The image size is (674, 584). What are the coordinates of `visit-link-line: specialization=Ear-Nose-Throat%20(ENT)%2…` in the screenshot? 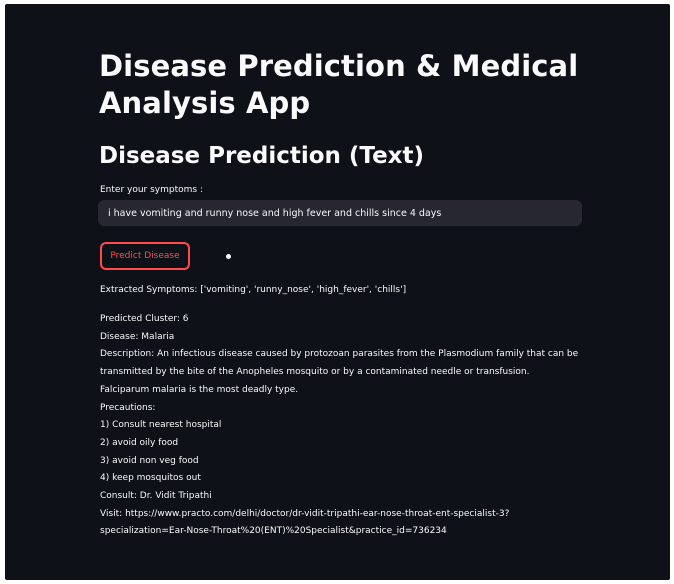 It's located at (273, 531).